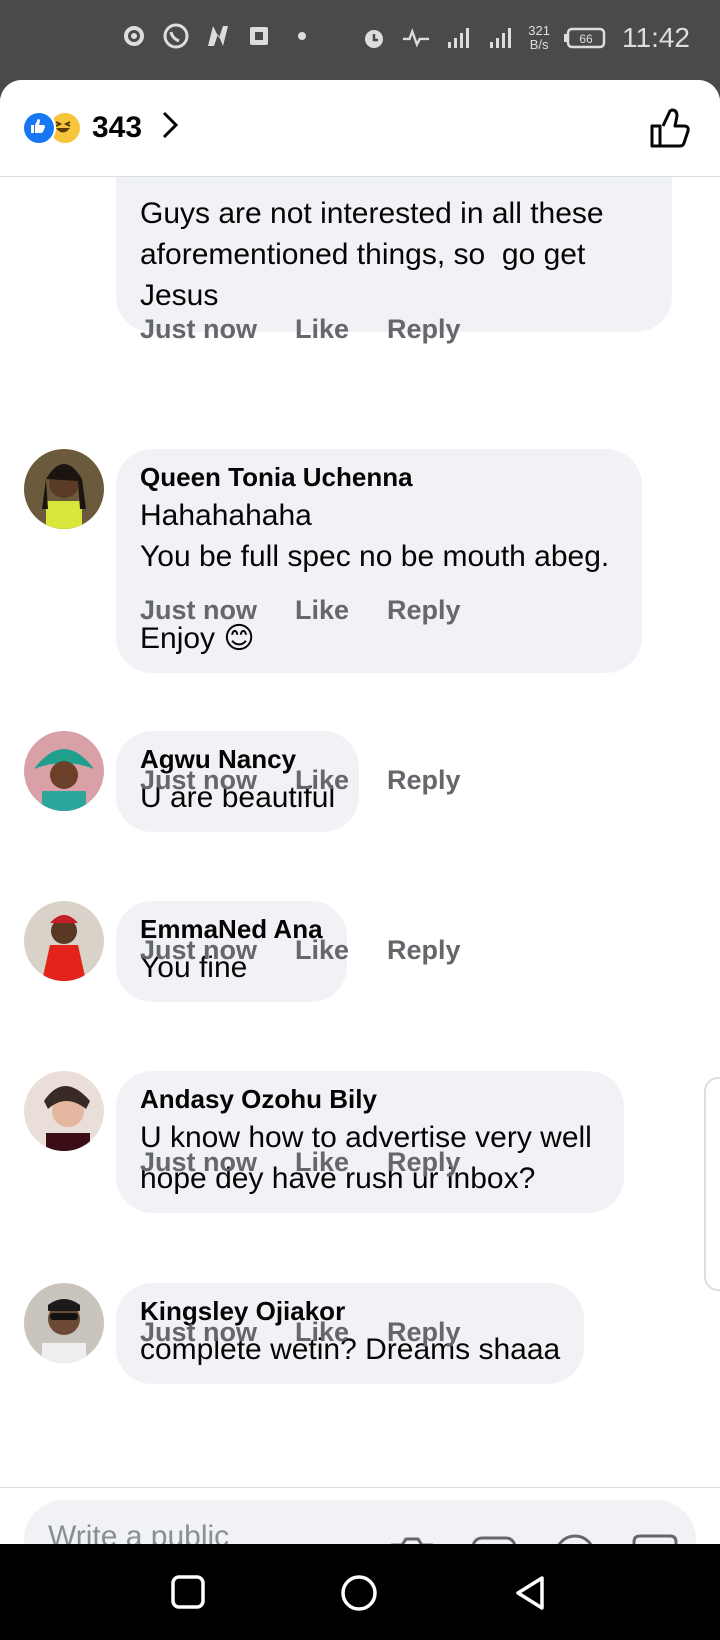 This screenshot has height=1640, width=720. I want to click on dot-icon, so click(302, 36).